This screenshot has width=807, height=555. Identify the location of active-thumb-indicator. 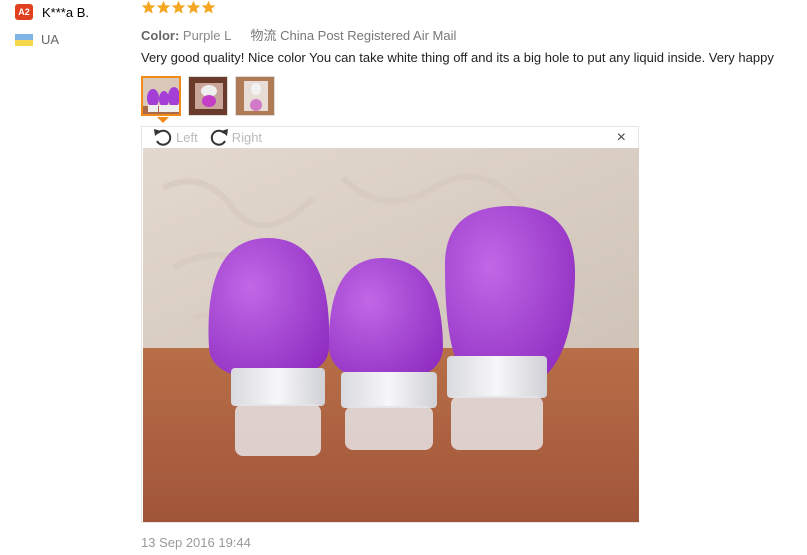
(163, 120).